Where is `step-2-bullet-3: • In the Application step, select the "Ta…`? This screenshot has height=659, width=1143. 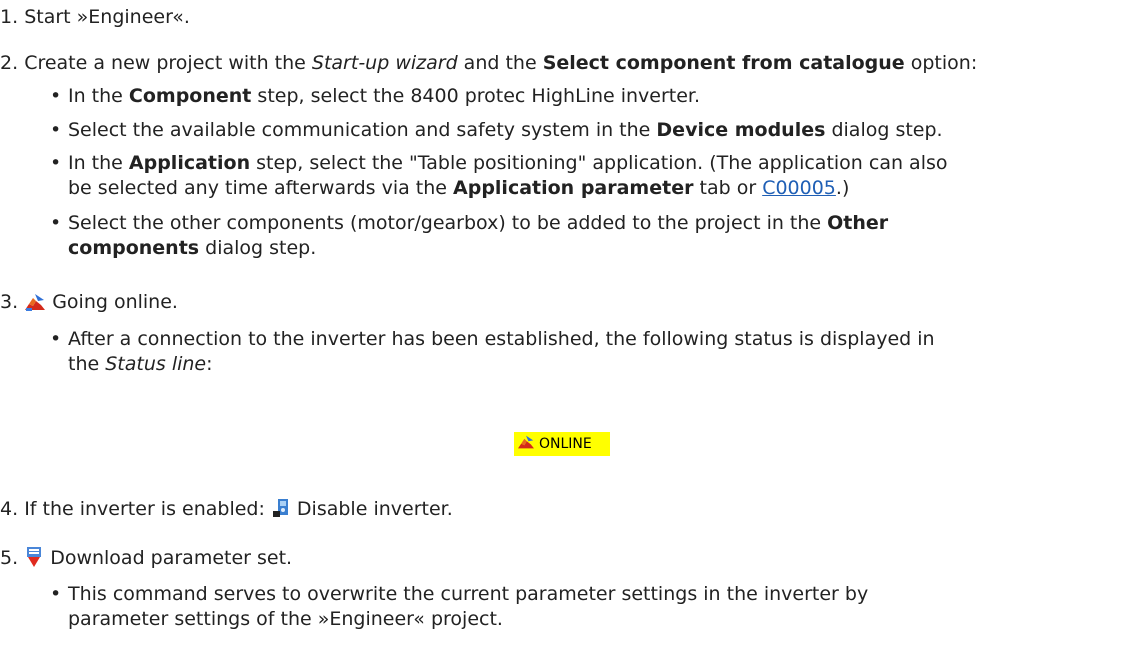 step-2-bullet-3: • In the Application step, select the "Ta… is located at coordinates (499, 163).